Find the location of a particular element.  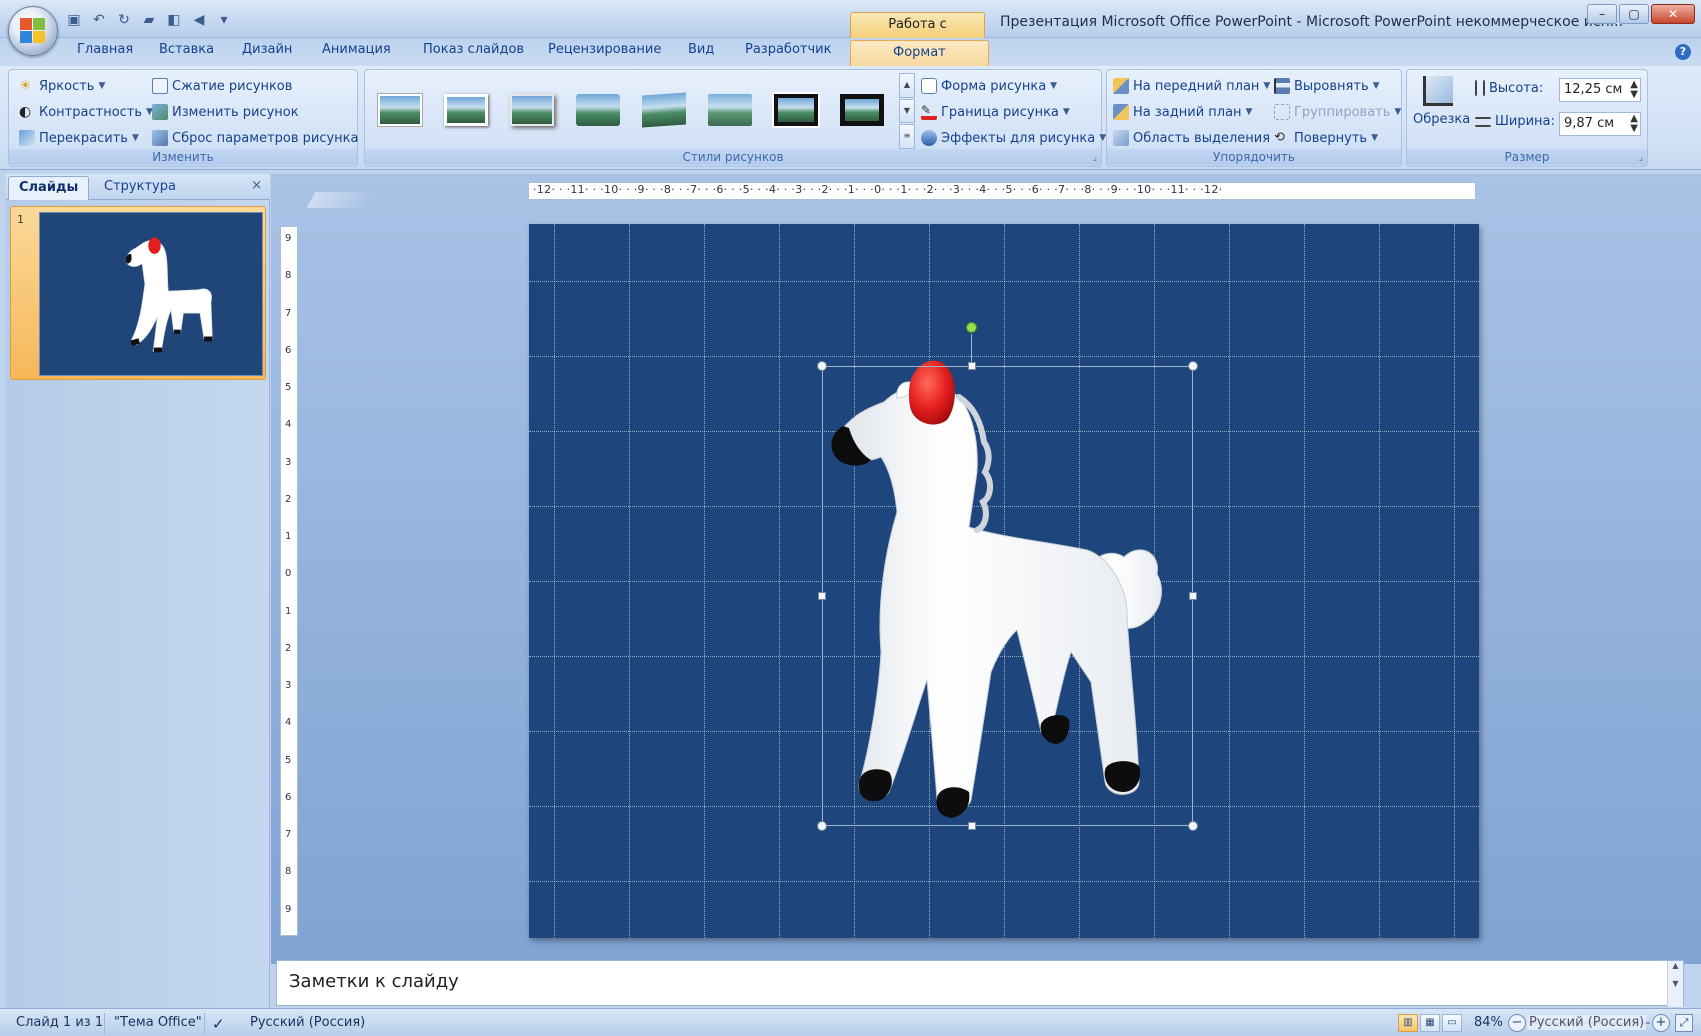

send-to-back-button: На задний план ▼ is located at coordinates (1182, 112).